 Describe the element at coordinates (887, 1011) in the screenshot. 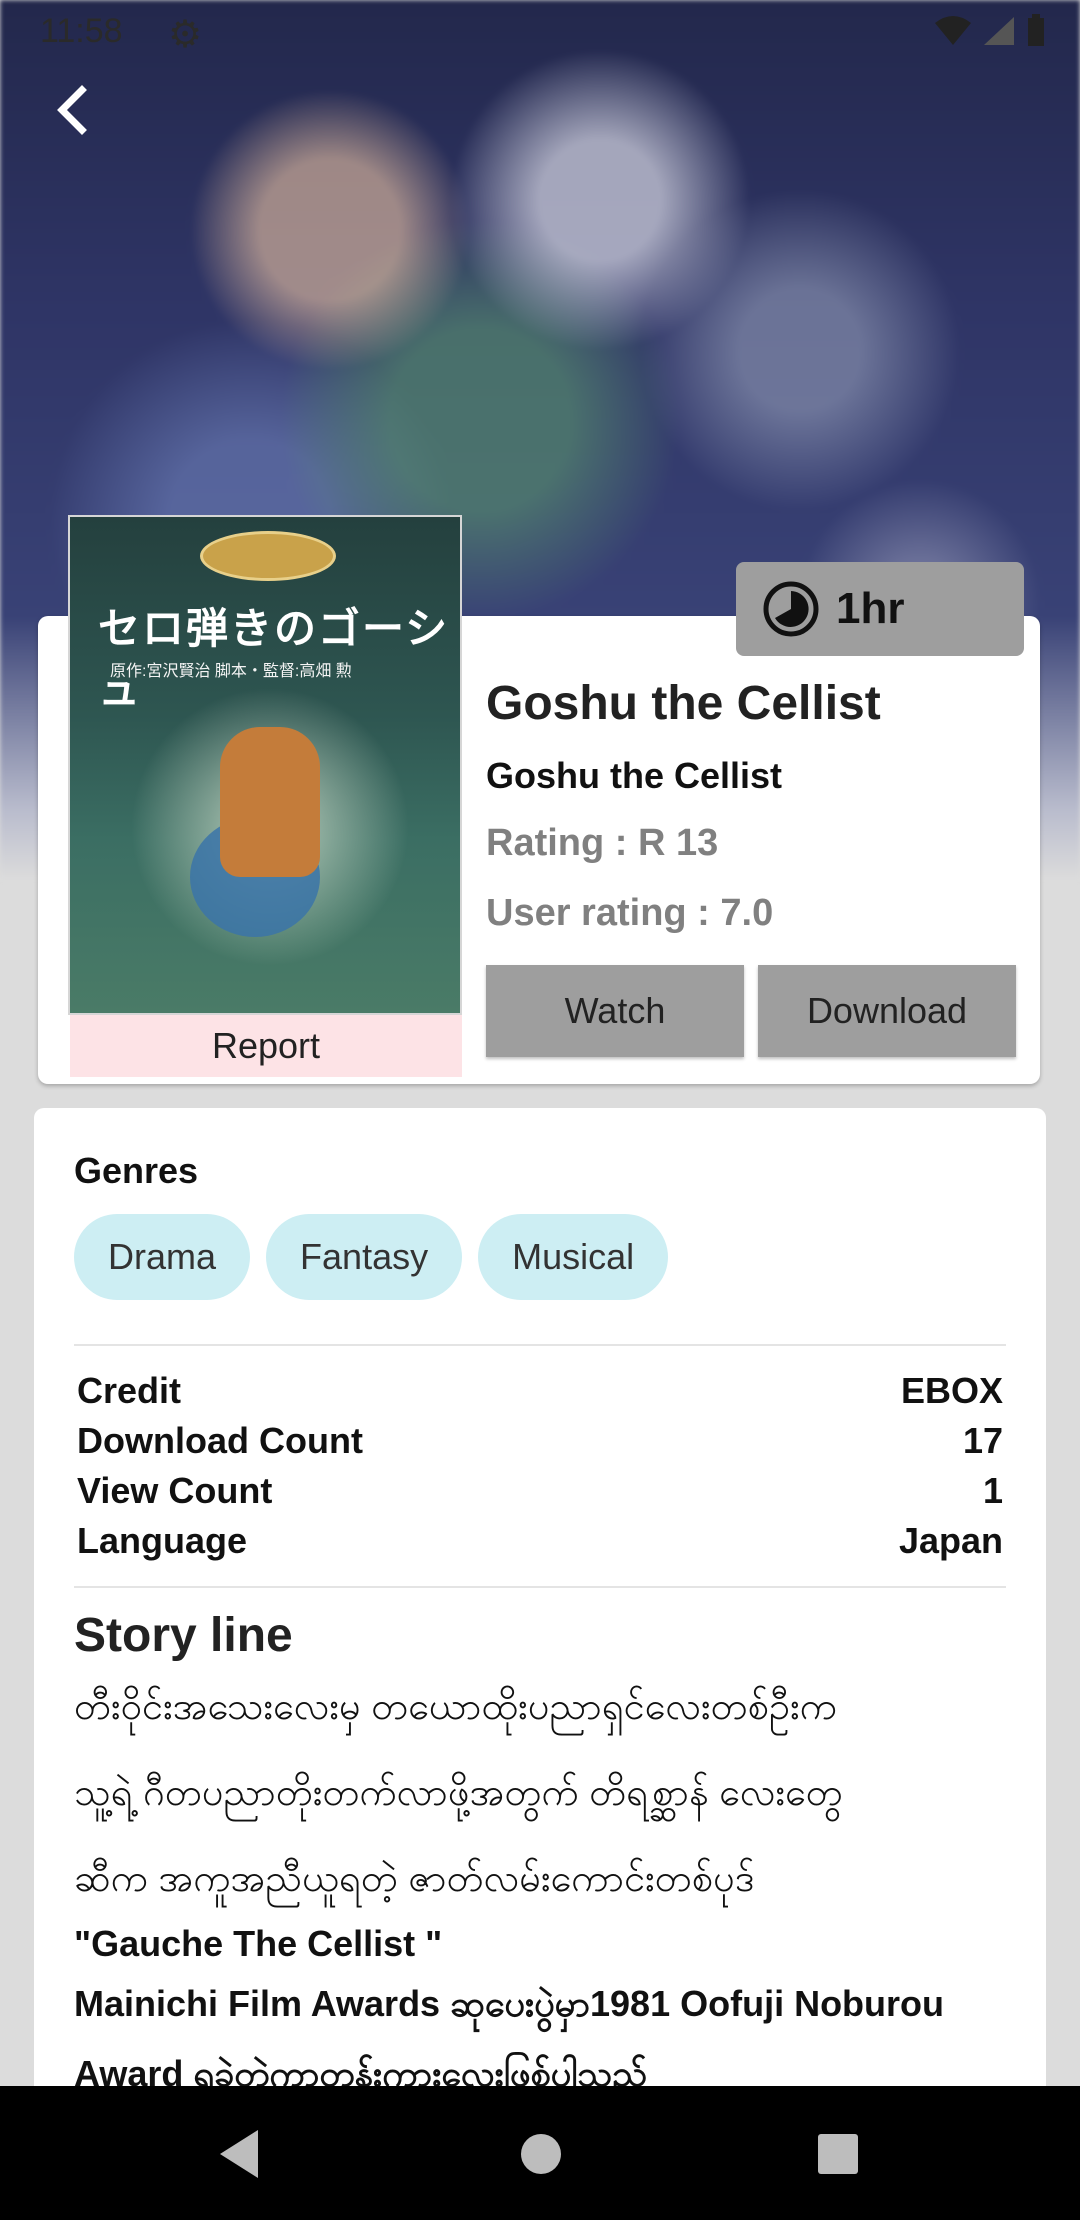

I see `download-button: Download` at that location.